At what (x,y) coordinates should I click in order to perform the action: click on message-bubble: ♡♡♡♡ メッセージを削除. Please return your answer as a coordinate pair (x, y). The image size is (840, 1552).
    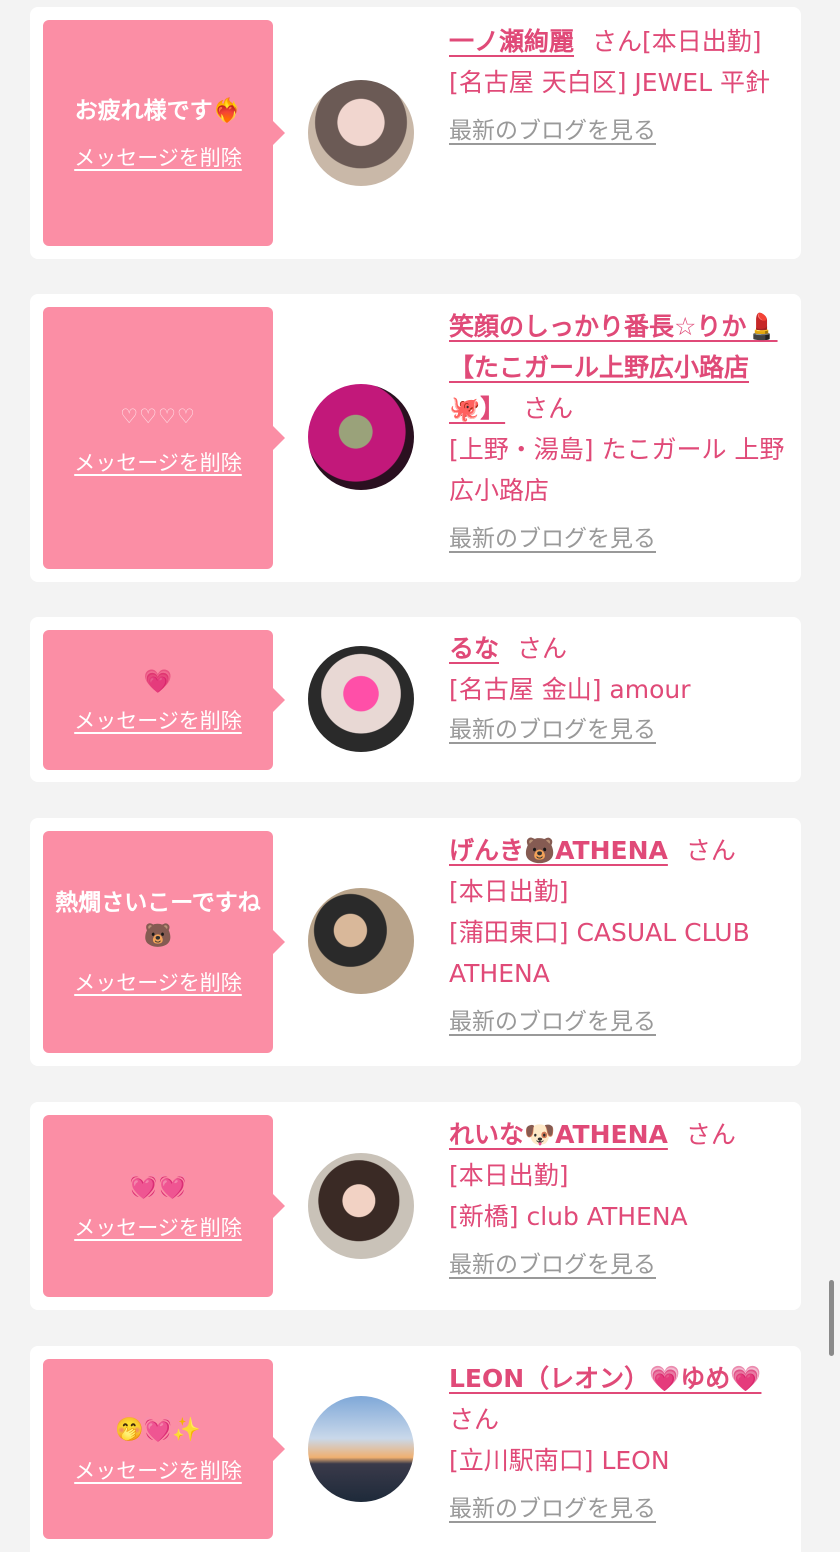
    Looking at the image, I should click on (164, 438).